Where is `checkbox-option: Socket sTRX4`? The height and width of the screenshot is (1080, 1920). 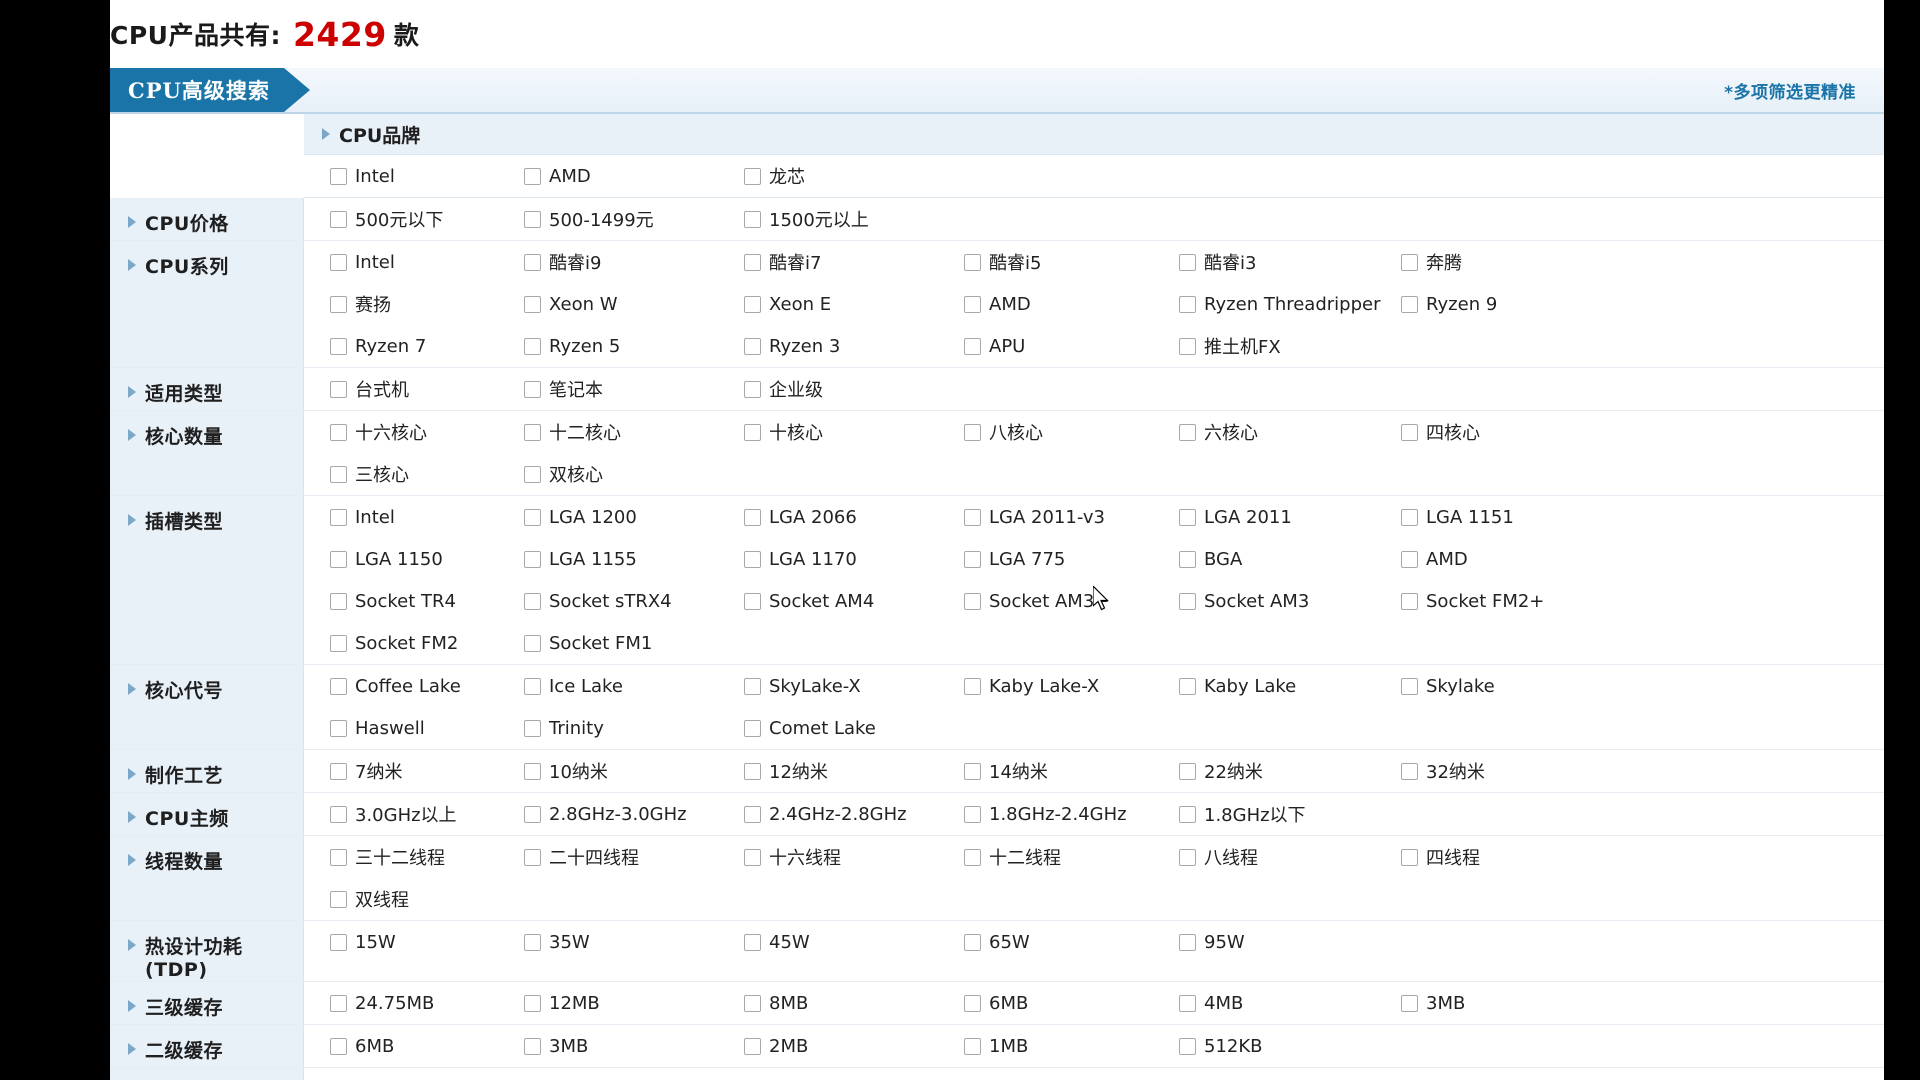 checkbox-option: Socket sTRX4 is located at coordinates (634, 601).